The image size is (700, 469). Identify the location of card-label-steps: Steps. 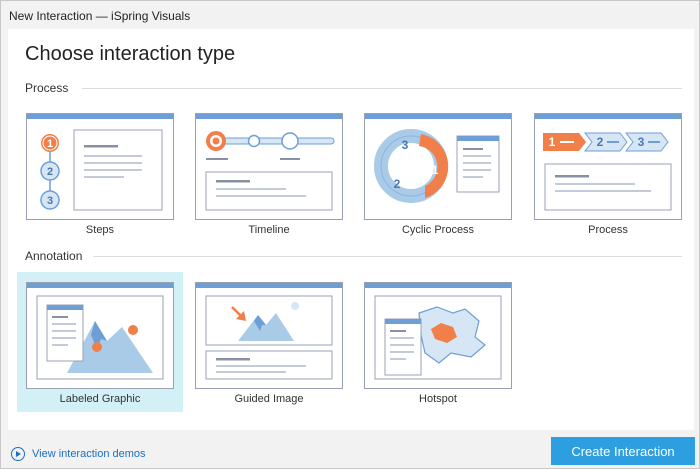
(100, 230).